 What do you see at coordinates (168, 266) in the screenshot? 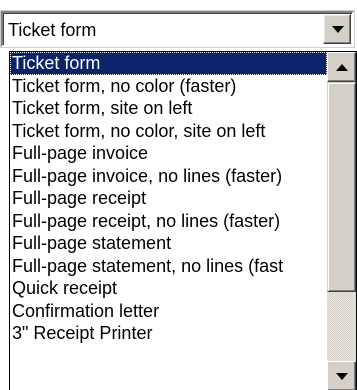
I see `list-item: Full-page statement, no lines (fast` at bounding box center [168, 266].